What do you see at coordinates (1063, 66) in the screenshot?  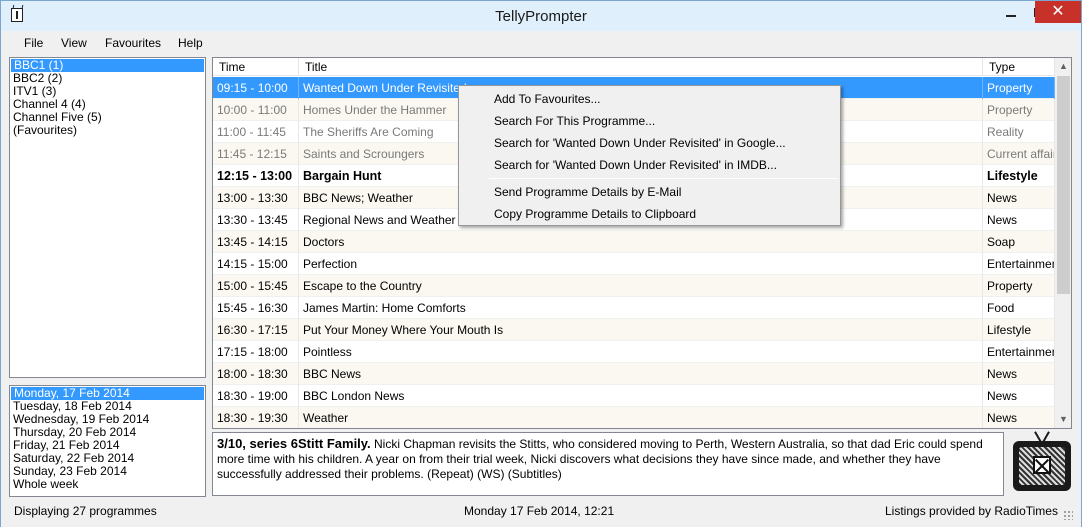 I see `scroll-up-icon: ▲` at bounding box center [1063, 66].